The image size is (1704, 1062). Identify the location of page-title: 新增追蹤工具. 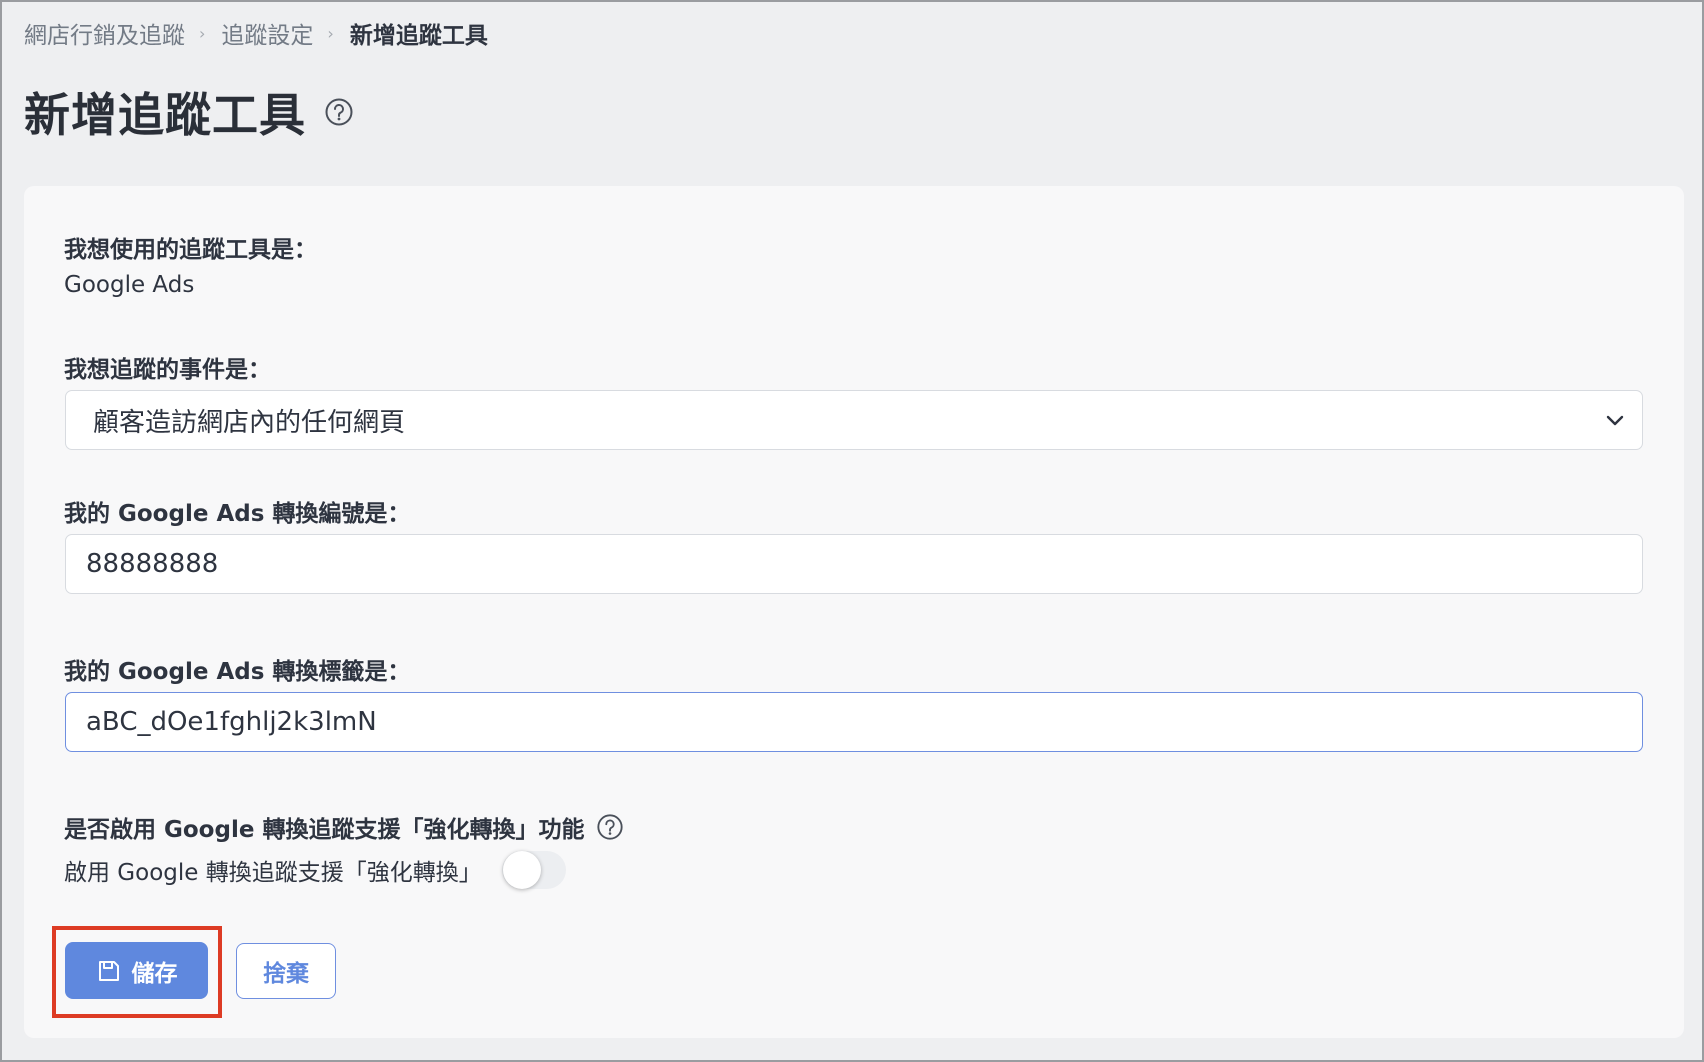
(165, 115).